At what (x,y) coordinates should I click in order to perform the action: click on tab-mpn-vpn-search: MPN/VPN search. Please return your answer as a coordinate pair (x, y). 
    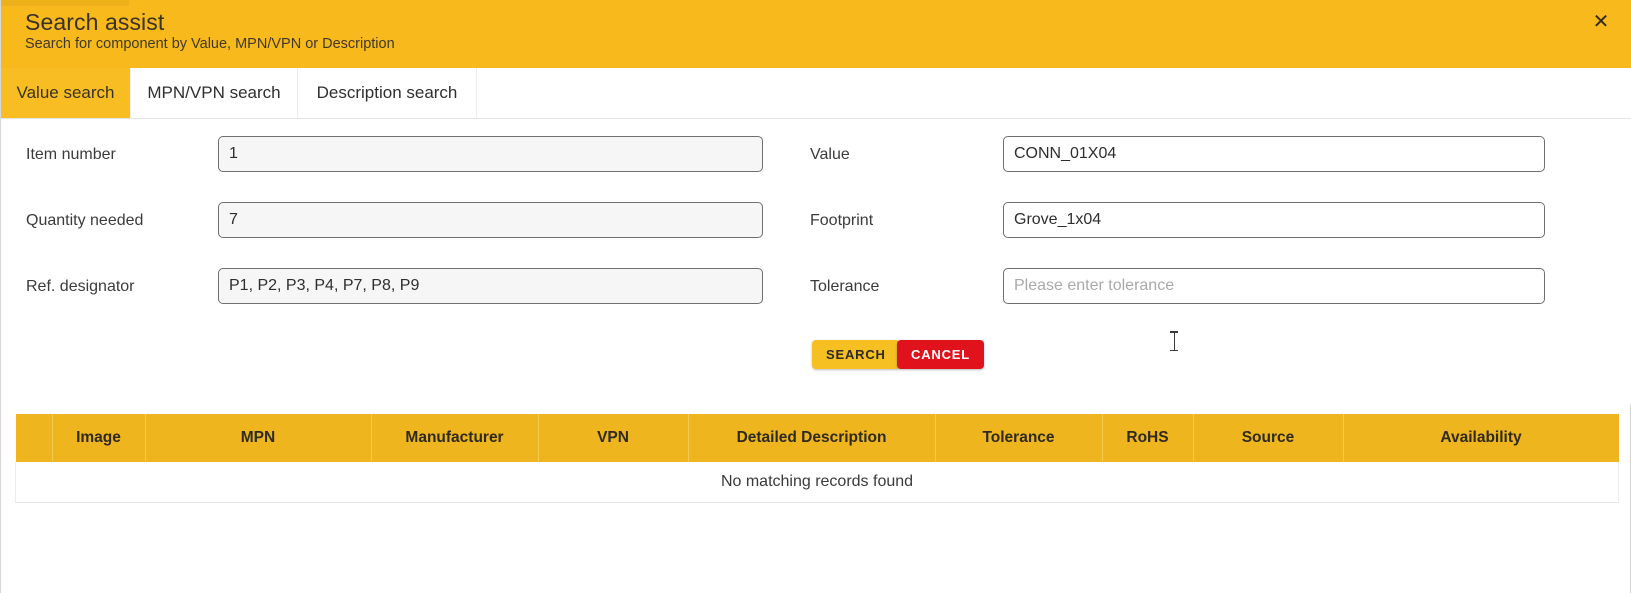
    Looking at the image, I should click on (214, 93).